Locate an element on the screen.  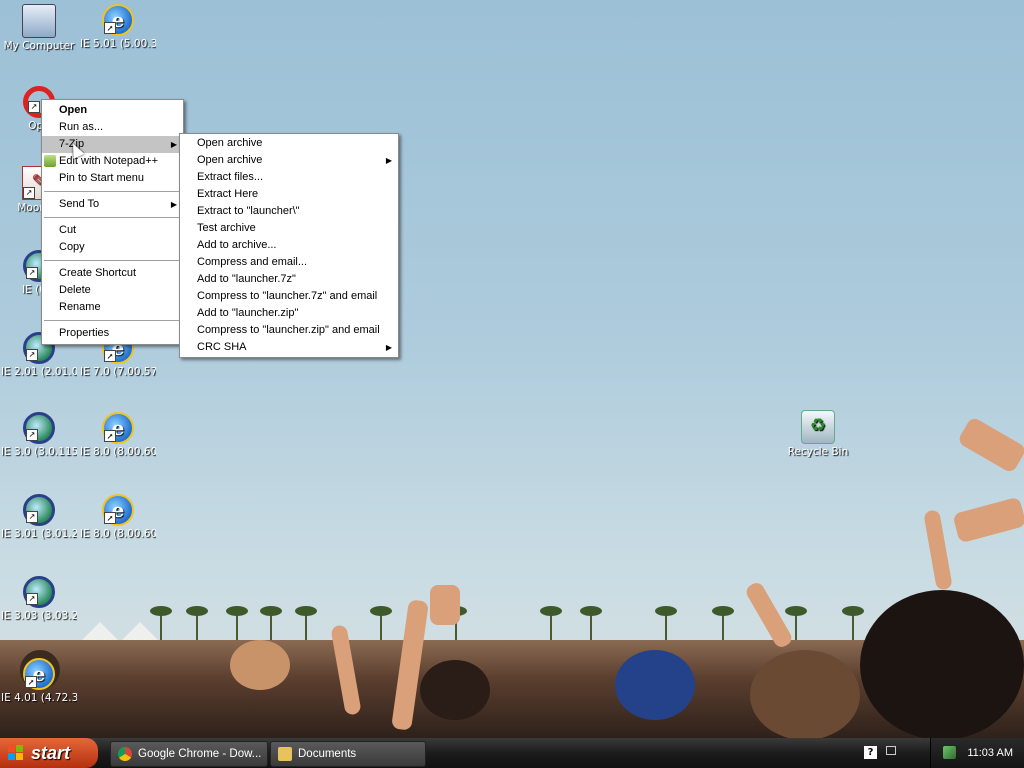
menu-item-open: Open is located at coordinates (112, 110).